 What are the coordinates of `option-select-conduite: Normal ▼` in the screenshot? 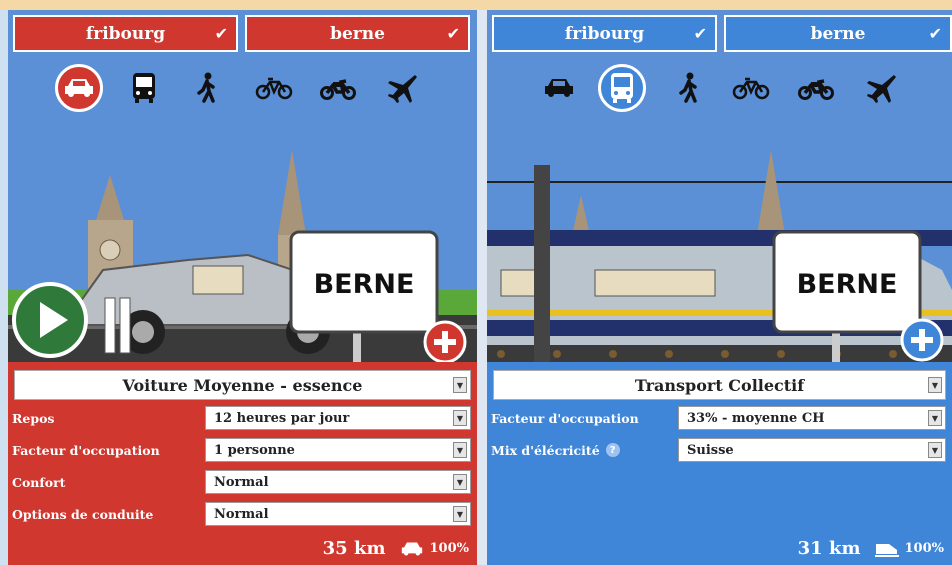 It's located at (338, 514).